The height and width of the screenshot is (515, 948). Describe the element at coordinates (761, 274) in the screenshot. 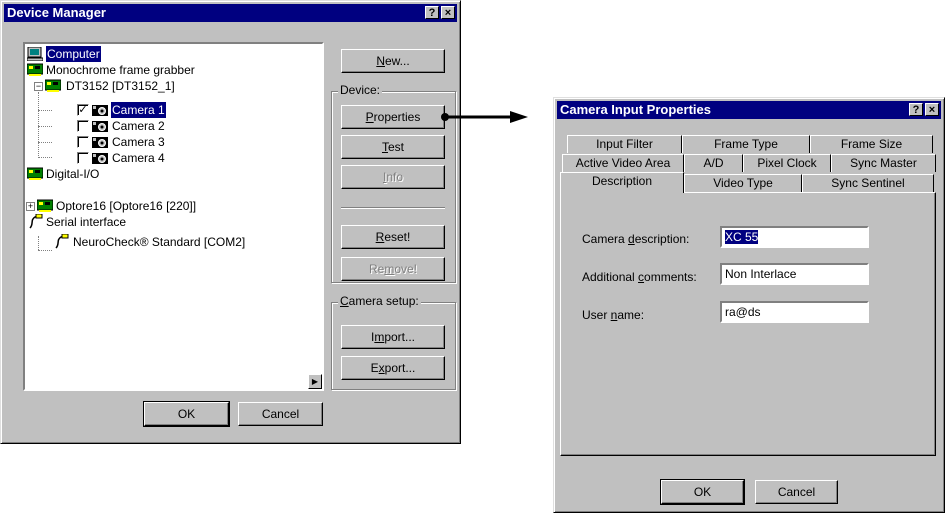

I see `field-value: Non Interlace` at that location.